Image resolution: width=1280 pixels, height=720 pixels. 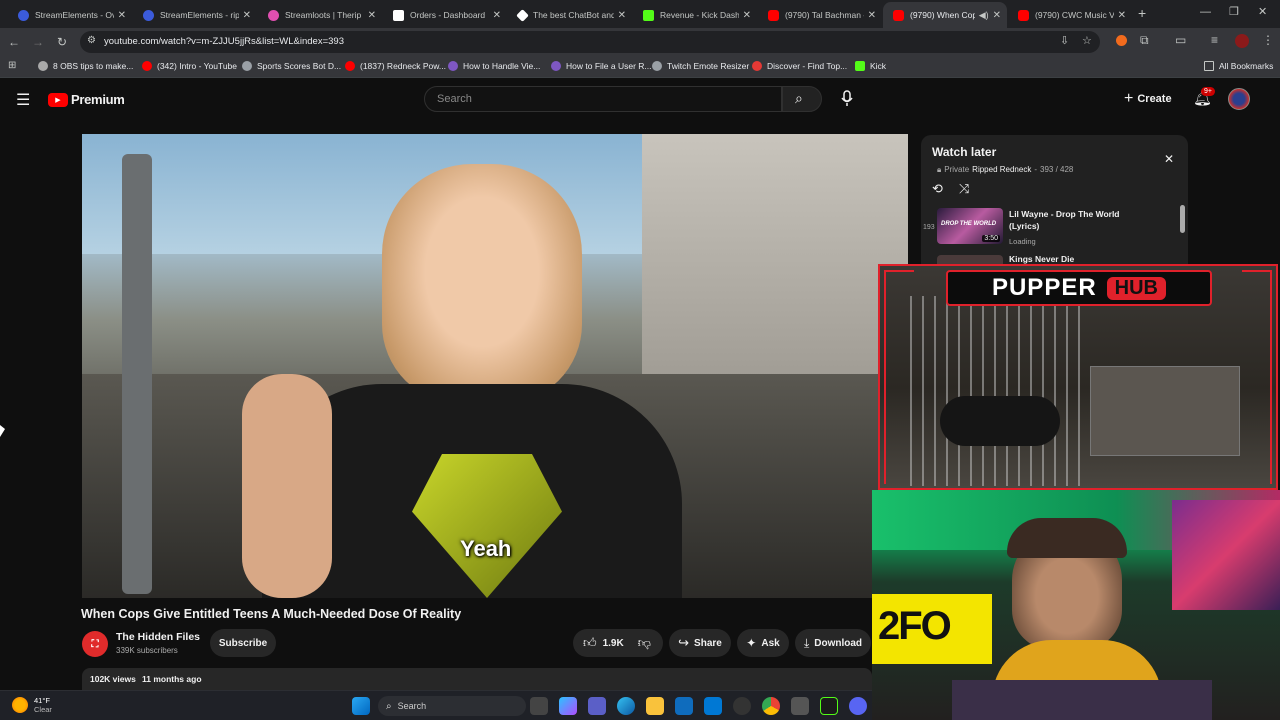 I want to click on copilot-icon, so click(x=568, y=706).